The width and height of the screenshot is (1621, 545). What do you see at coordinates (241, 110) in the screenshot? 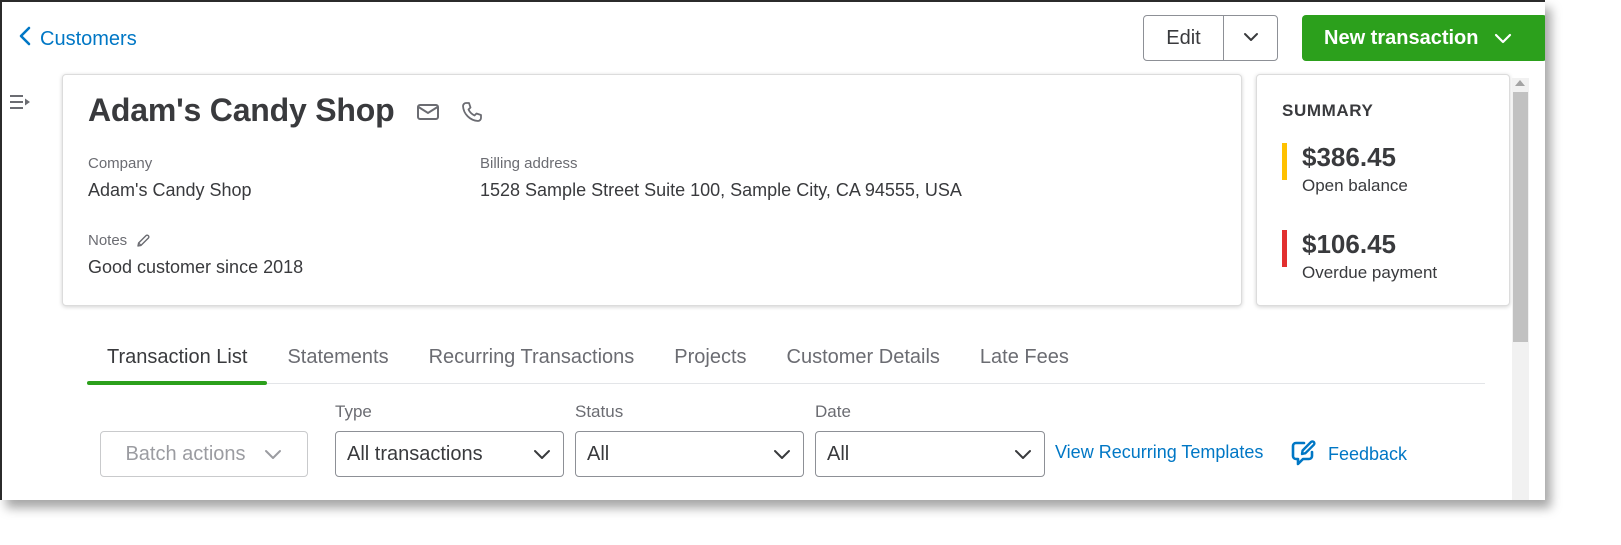
I see `customer-name: Adam's Candy Shop` at bounding box center [241, 110].